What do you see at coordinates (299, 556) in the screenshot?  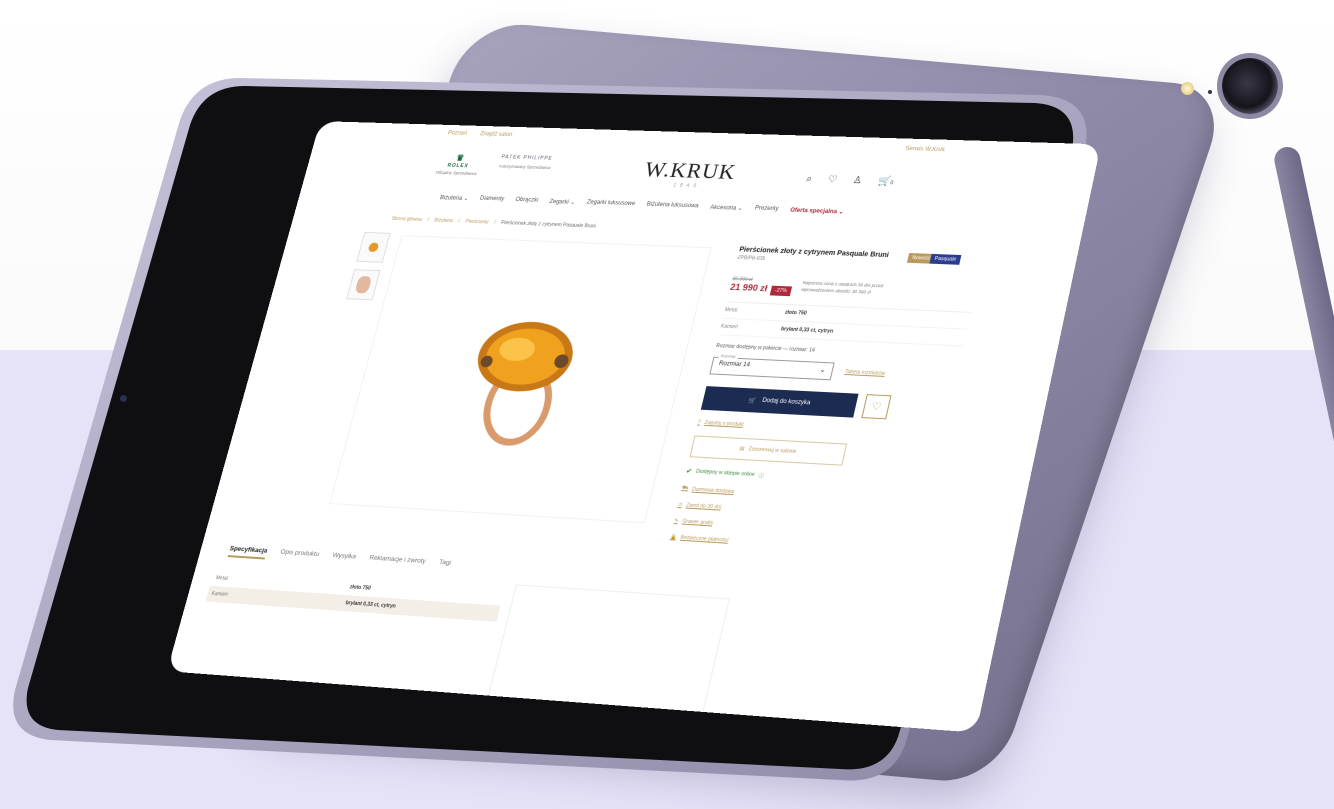 I see `tab-description: Opis produktu` at bounding box center [299, 556].